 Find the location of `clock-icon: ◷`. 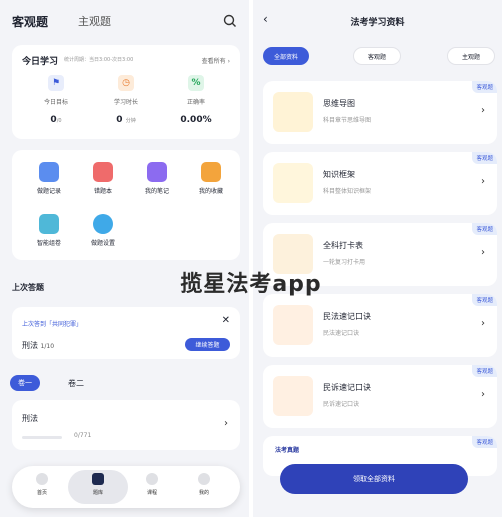

clock-icon: ◷ is located at coordinates (126, 83).